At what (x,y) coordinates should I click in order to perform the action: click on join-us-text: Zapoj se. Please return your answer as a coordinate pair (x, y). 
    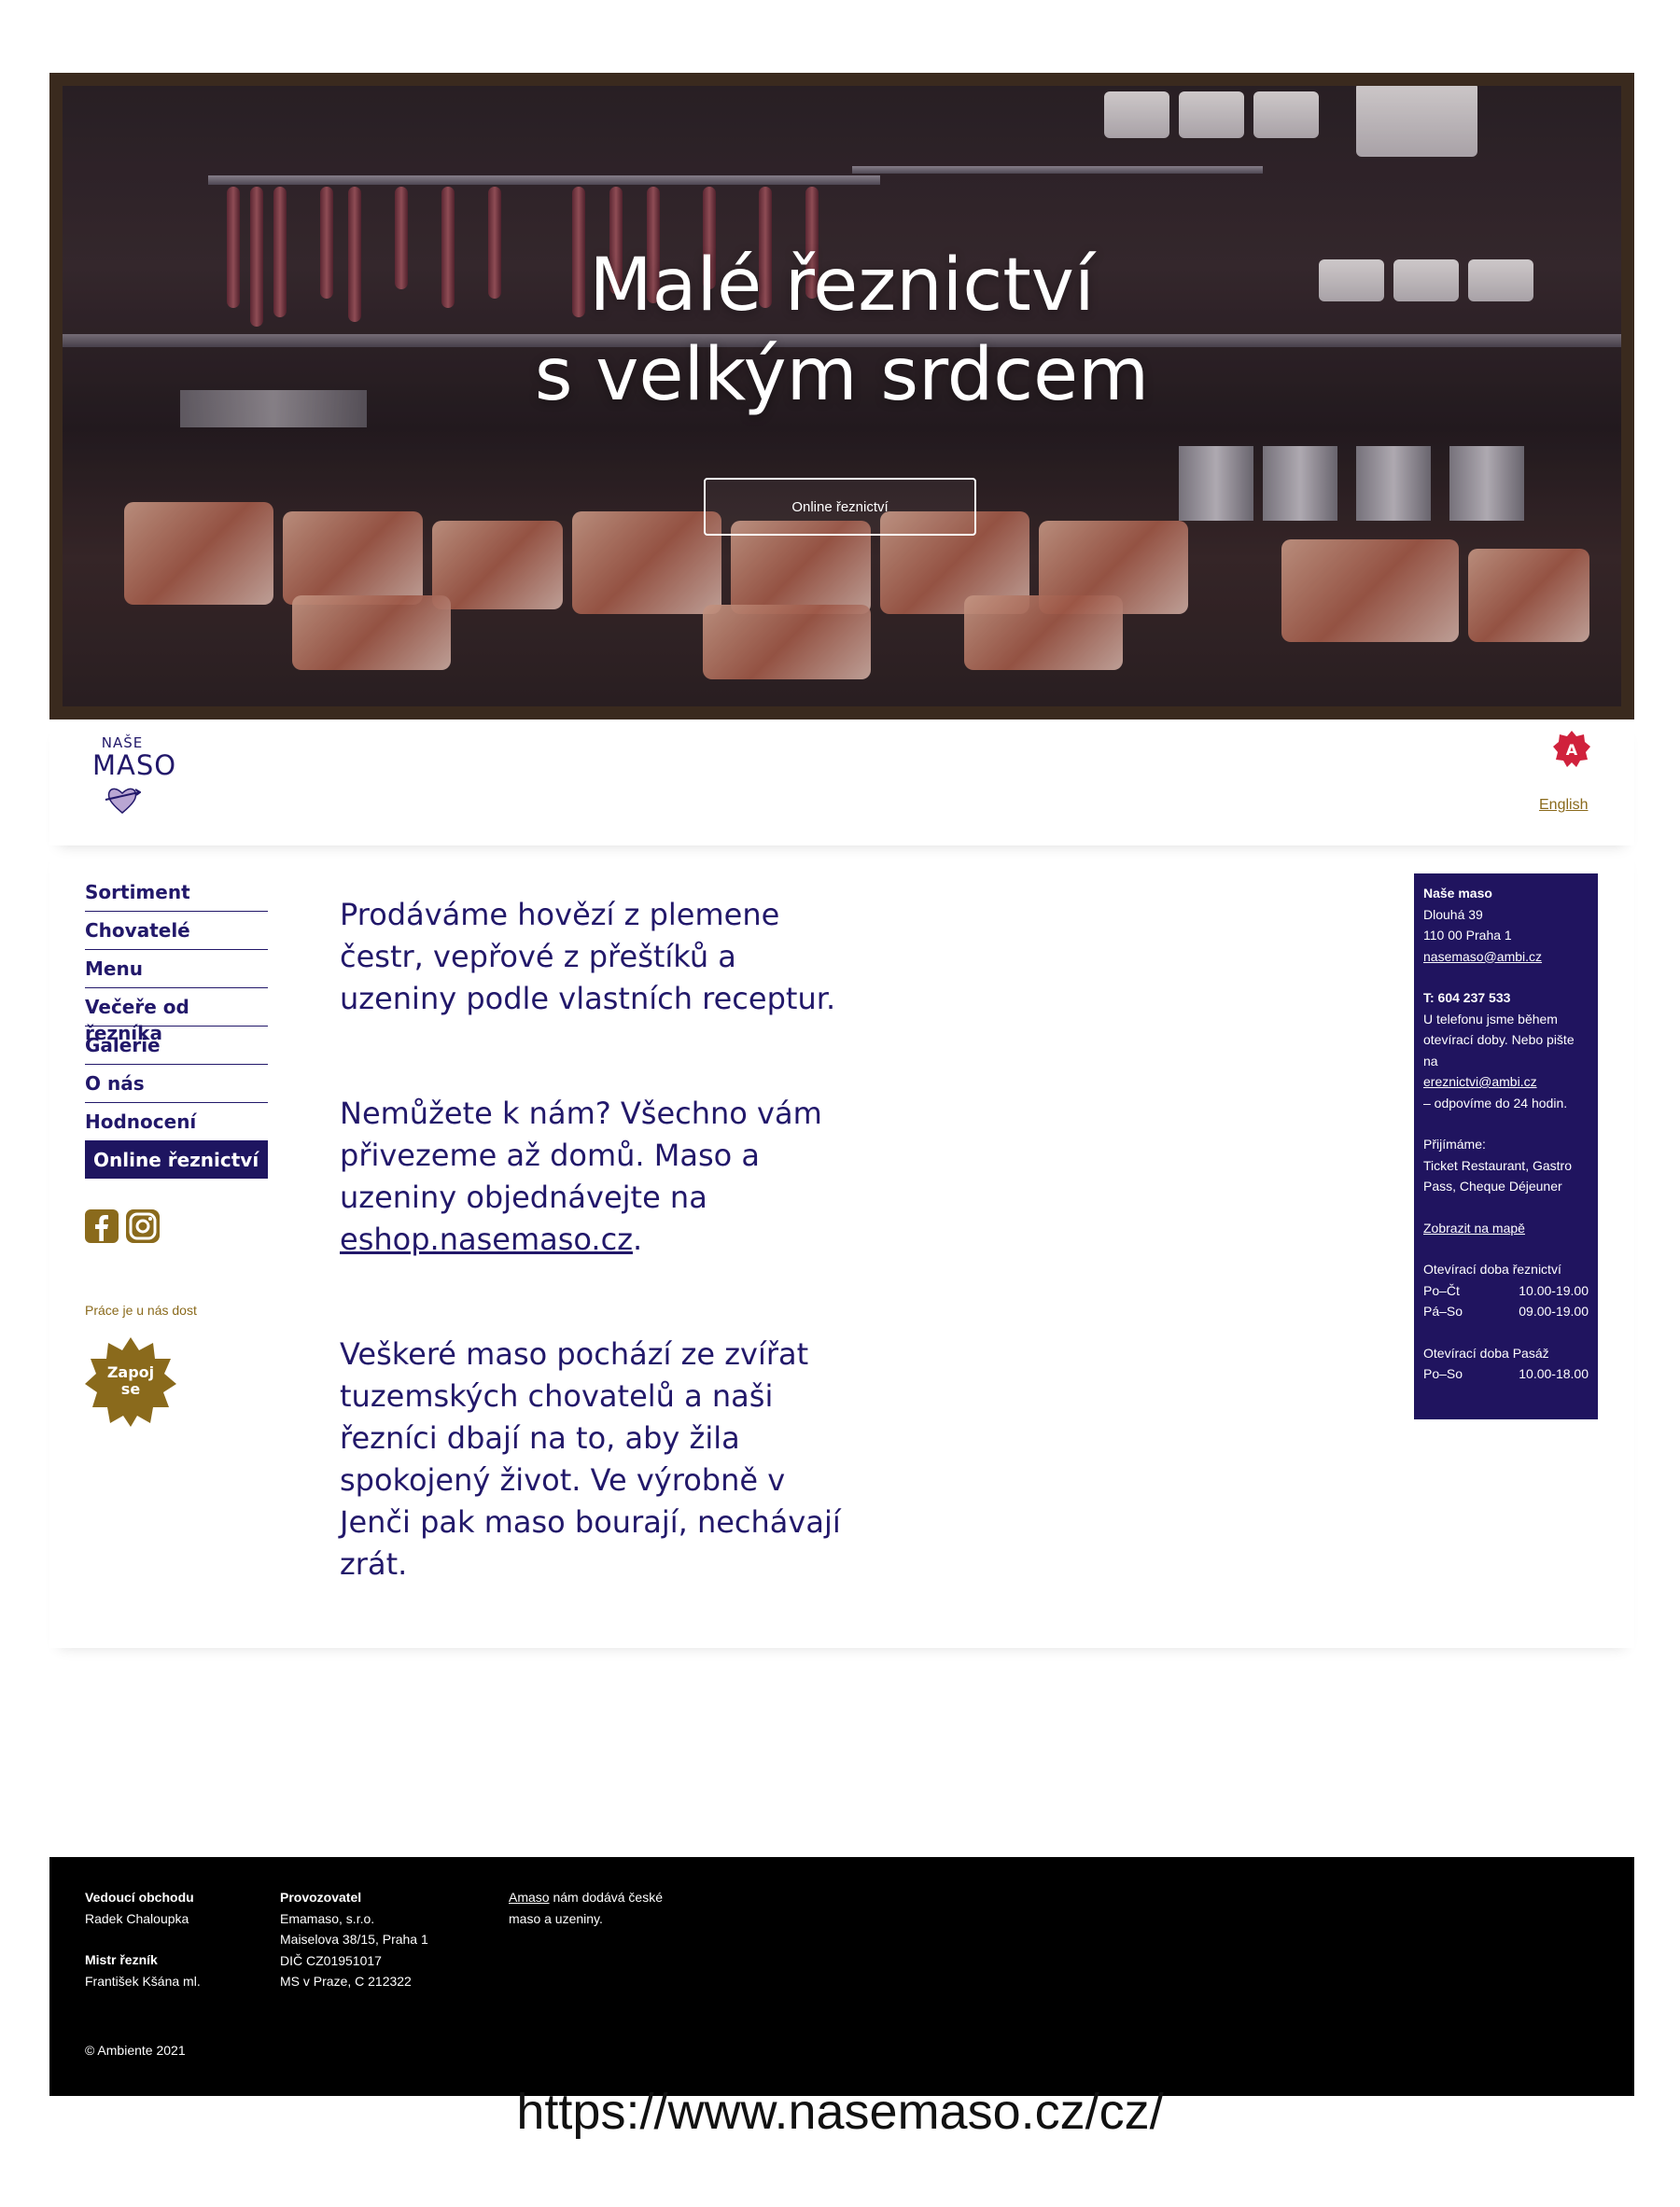
    Looking at the image, I should click on (130, 1381).